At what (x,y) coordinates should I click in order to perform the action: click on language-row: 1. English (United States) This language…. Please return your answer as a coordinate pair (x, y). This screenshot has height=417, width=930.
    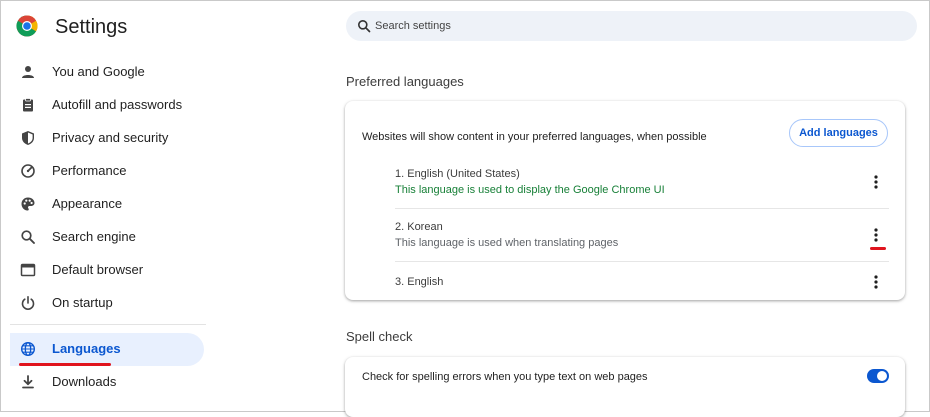
    Looking at the image, I should click on (642, 187).